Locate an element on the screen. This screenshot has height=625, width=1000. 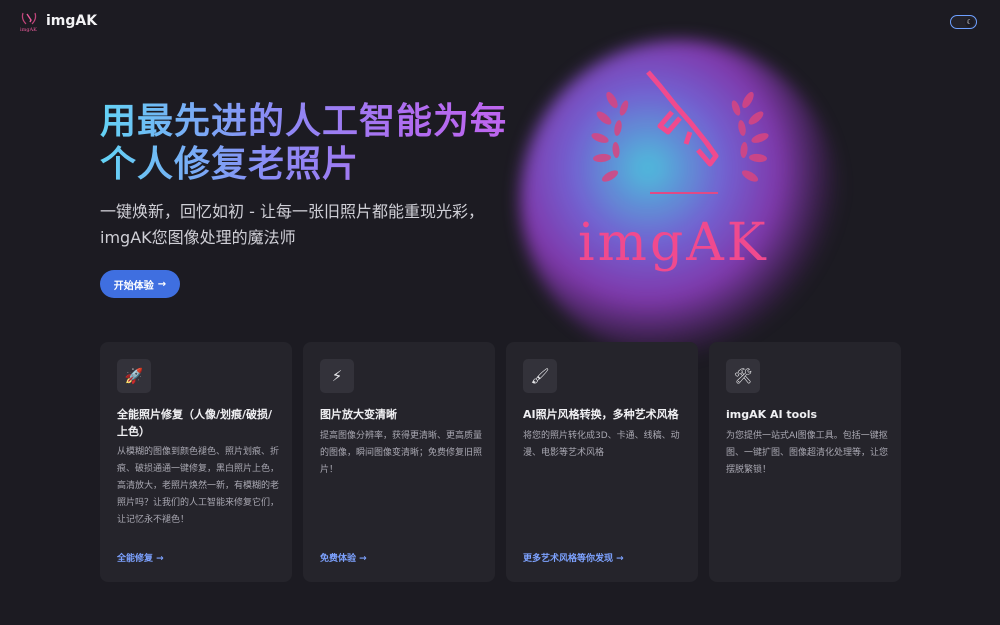
tools-icon: 🛠 is located at coordinates (743, 376).